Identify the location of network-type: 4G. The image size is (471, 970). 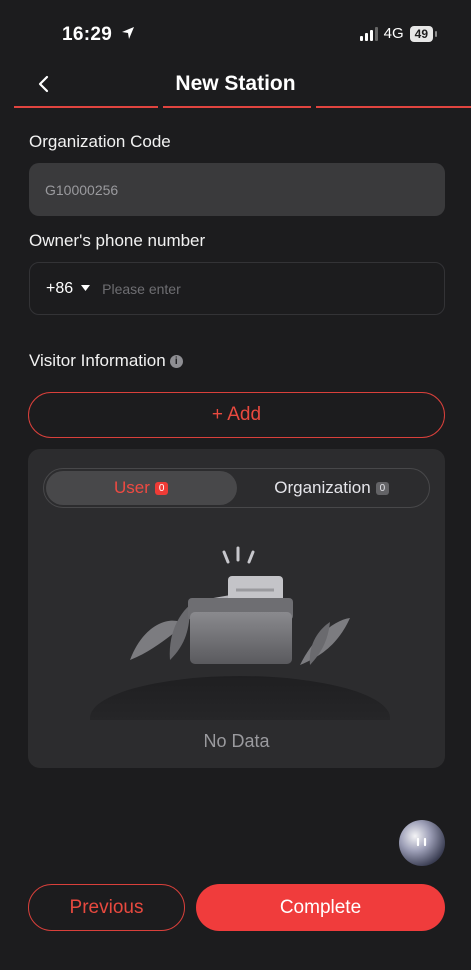
(393, 33).